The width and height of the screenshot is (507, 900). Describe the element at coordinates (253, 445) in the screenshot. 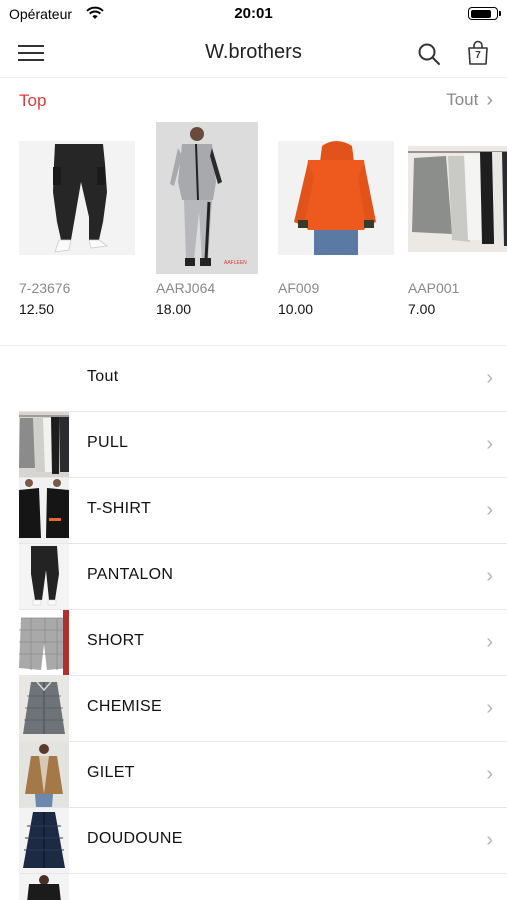

I see `category-row-pull: PULL ›` at that location.